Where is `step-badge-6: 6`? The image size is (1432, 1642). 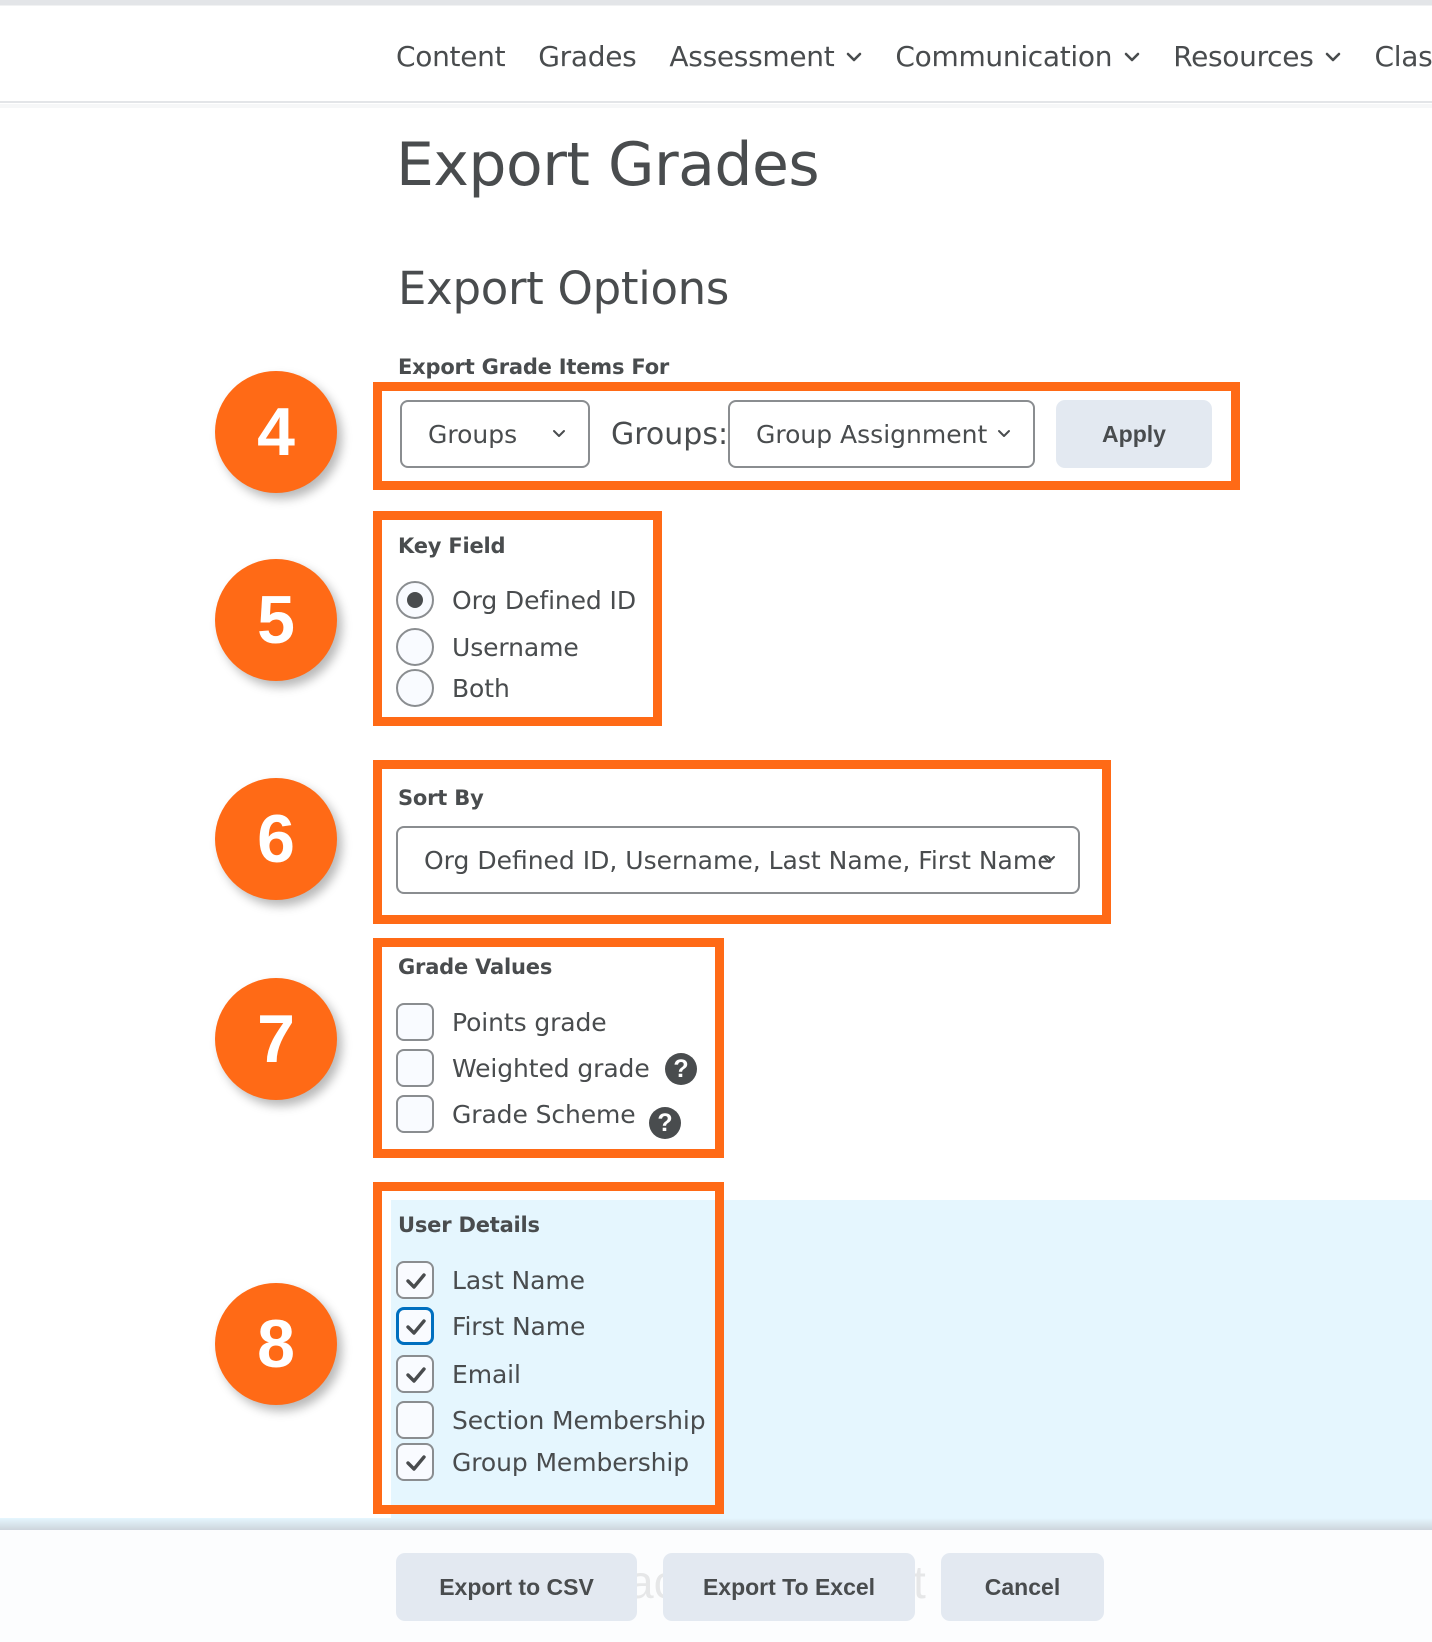 step-badge-6: 6 is located at coordinates (276, 839).